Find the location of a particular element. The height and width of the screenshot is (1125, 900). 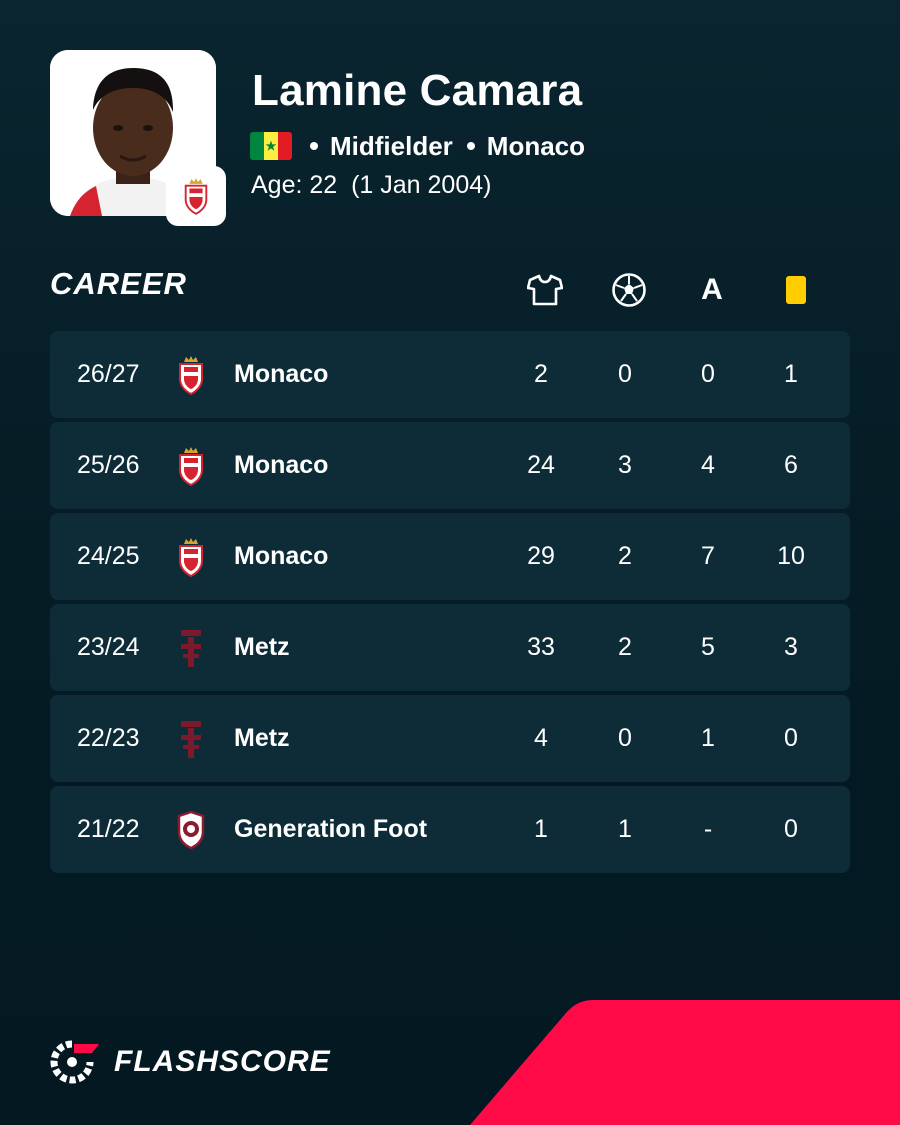

appearances: 4 is located at coordinates (541, 738).